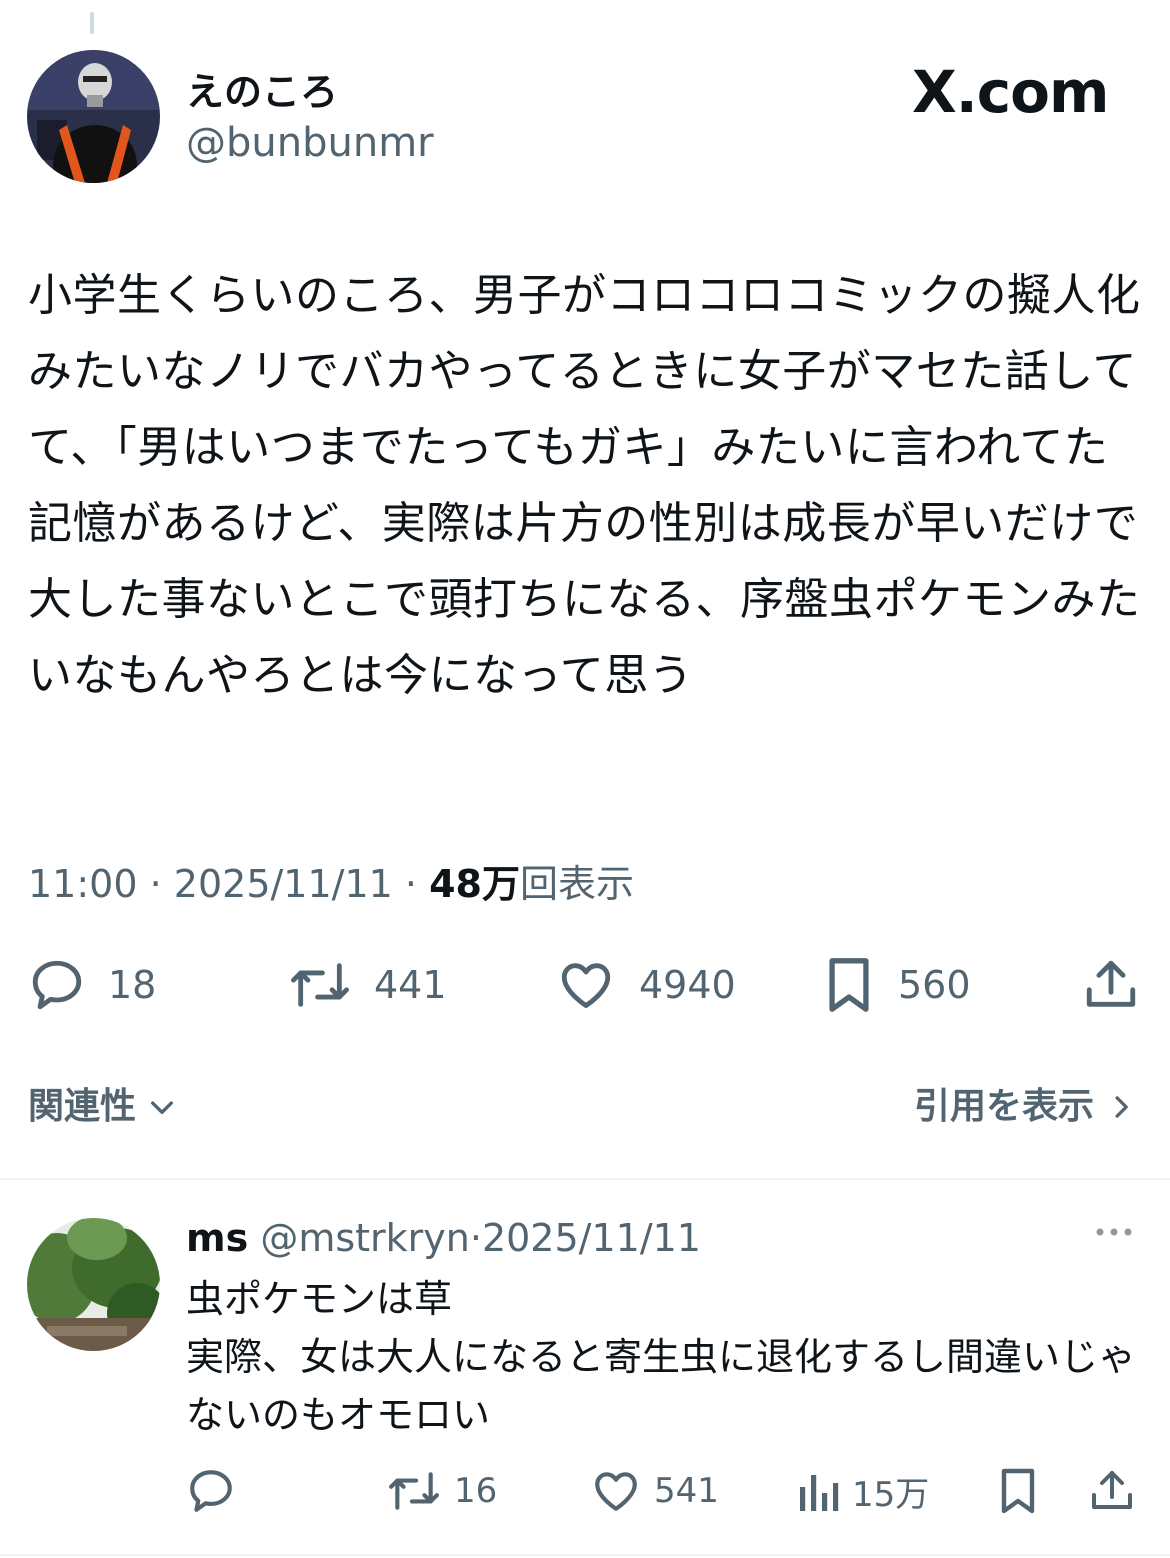  What do you see at coordinates (132, 985) in the screenshot?
I see `reply-count: 18` at bounding box center [132, 985].